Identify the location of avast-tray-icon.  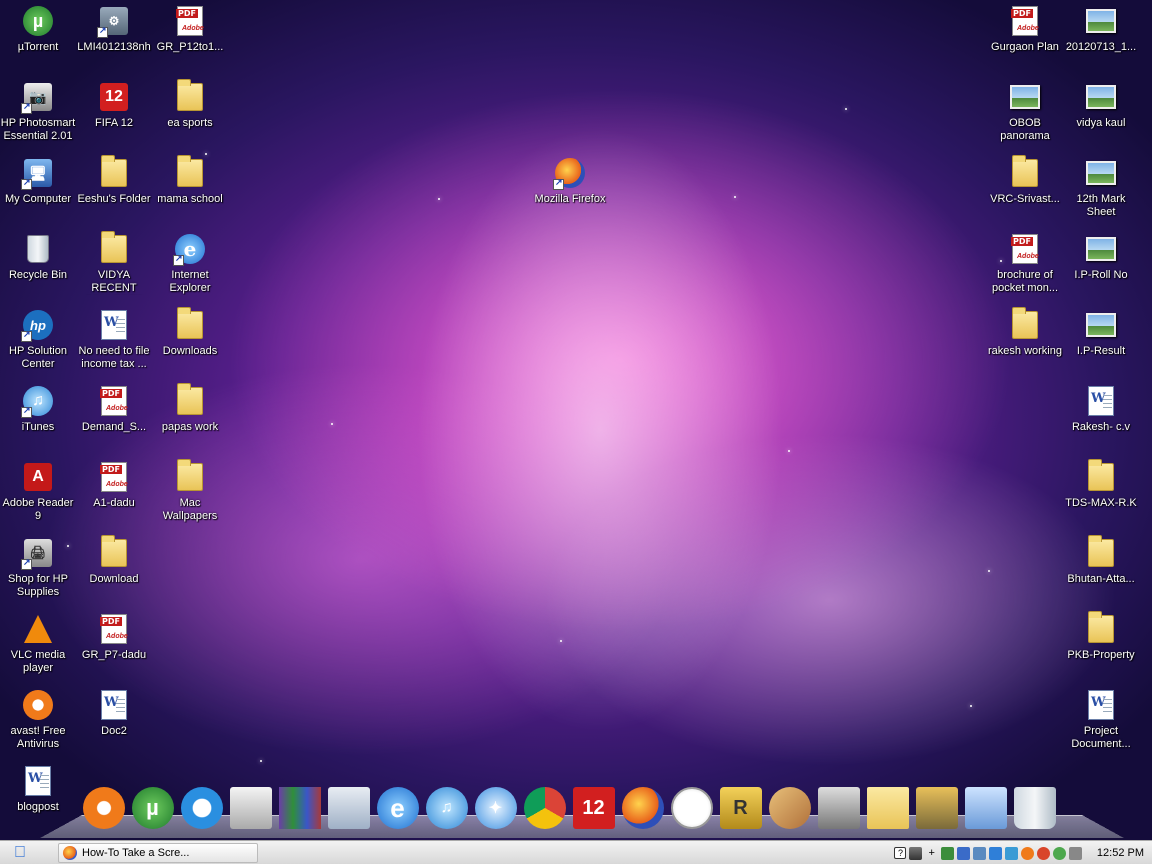
(1027, 853).